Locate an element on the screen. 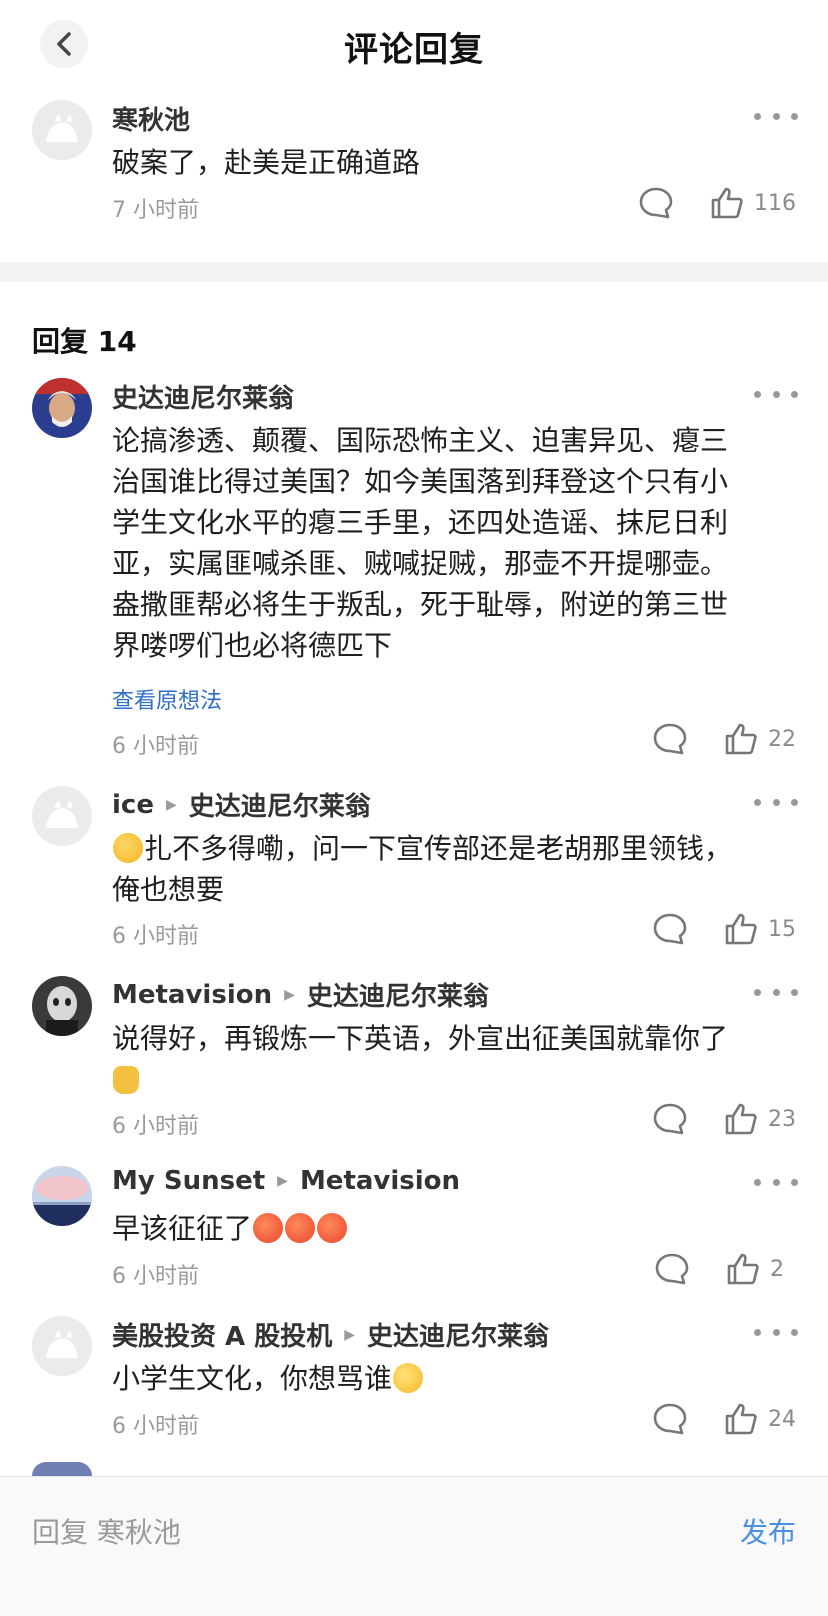  reply-author-line: My Sunset ▶ Metavision is located at coordinates (286, 1181).